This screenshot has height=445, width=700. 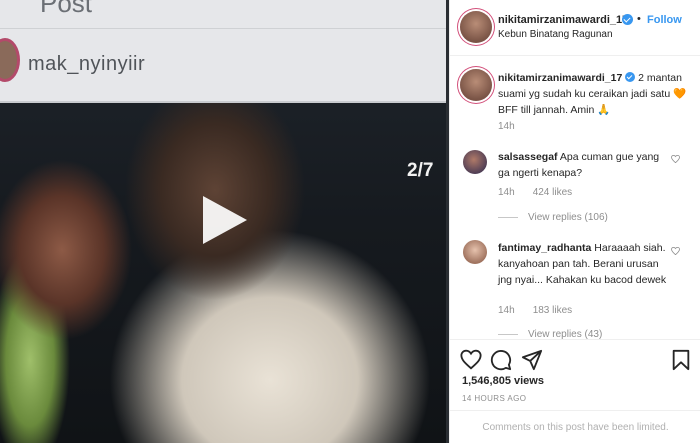 What do you see at coordinates (630, 77) in the screenshot?
I see `caption-verified-icon` at bounding box center [630, 77].